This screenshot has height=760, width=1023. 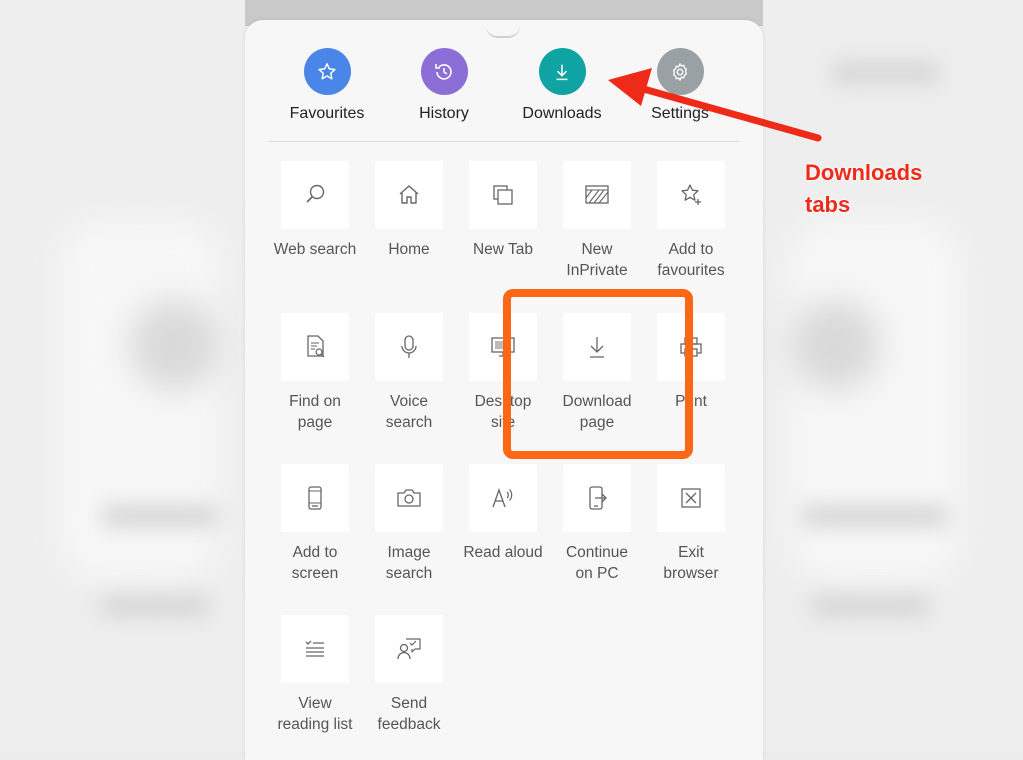 What do you see at coordinates (715, 105) in the screenshot?
I see `annotation-arrow-icon` at bounding box center [715, 105].